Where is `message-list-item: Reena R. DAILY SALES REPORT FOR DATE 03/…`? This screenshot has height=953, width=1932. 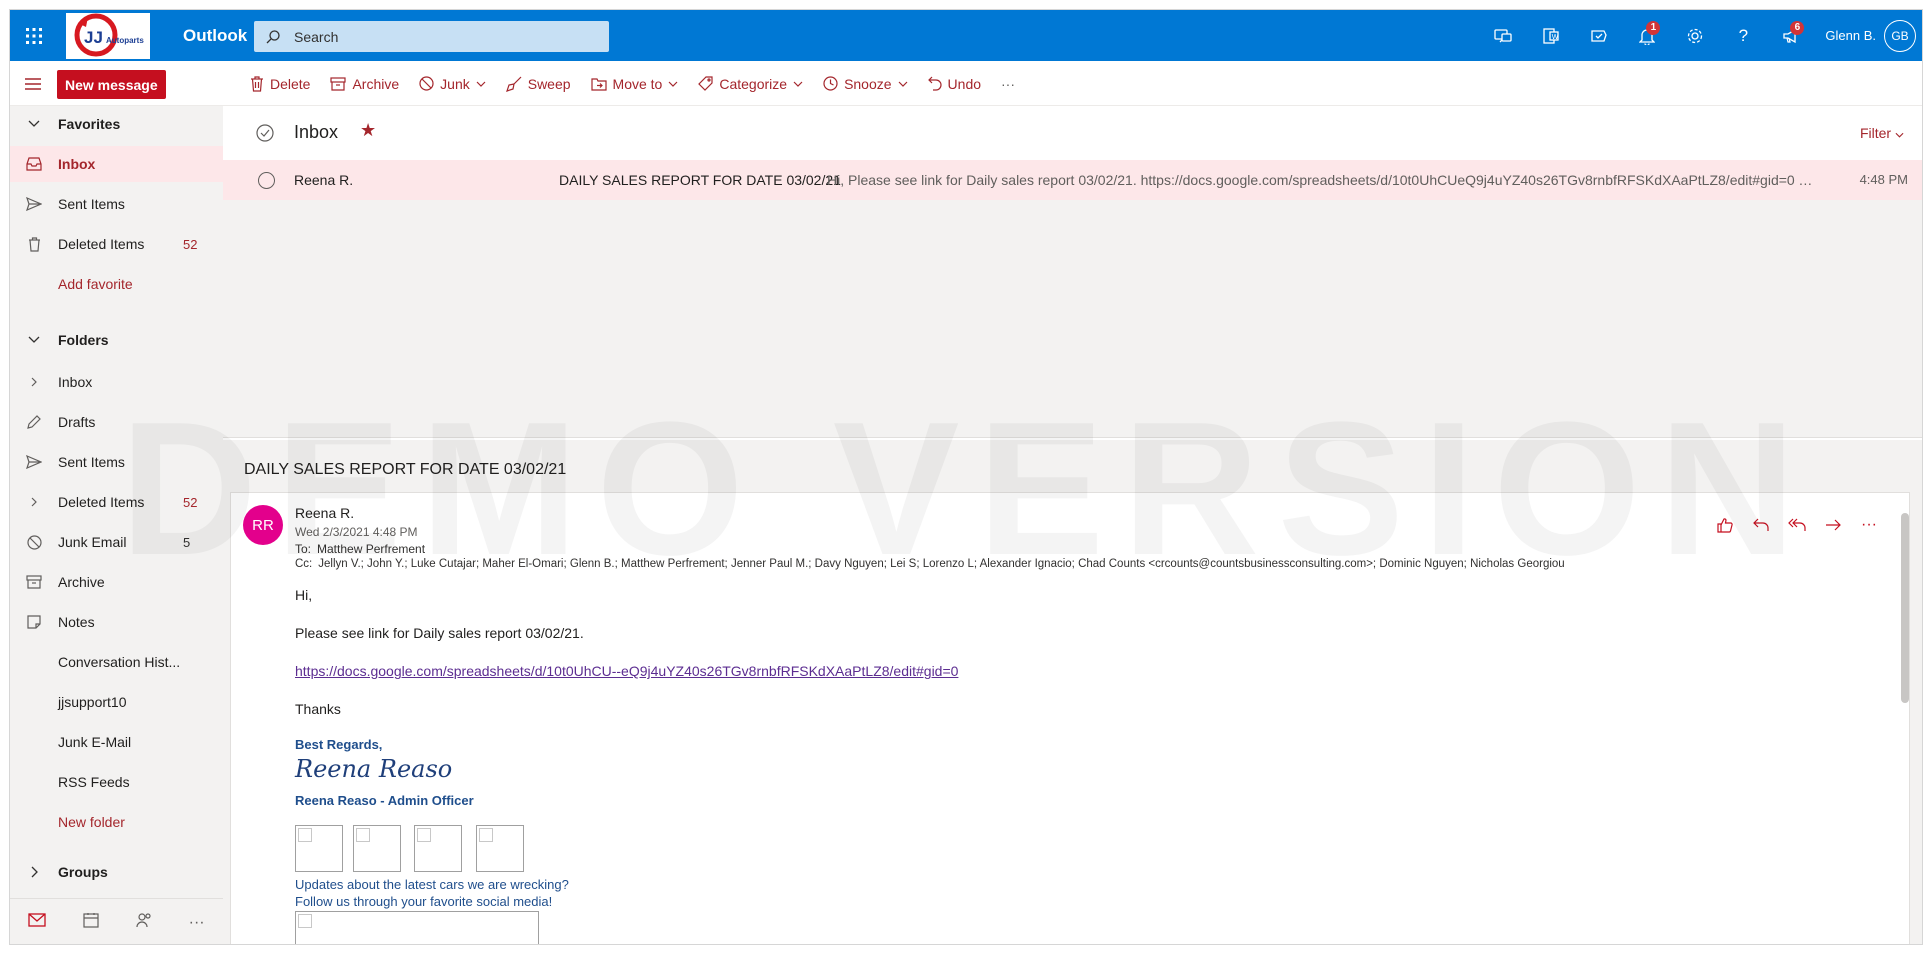
message-list-item: Reena R. DAILY SALES REPORT FOR DATE 03/… is located at coordinates (1072, 180).